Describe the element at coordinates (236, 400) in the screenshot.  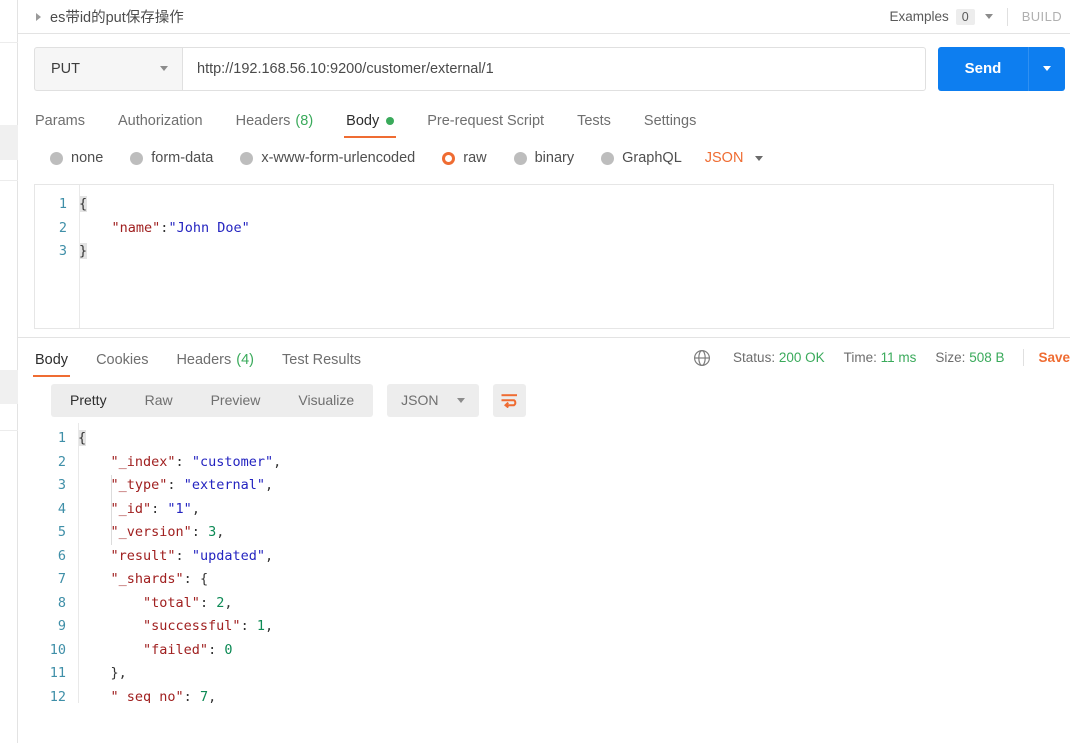
I see `response-view-preview: Preview` at that location.